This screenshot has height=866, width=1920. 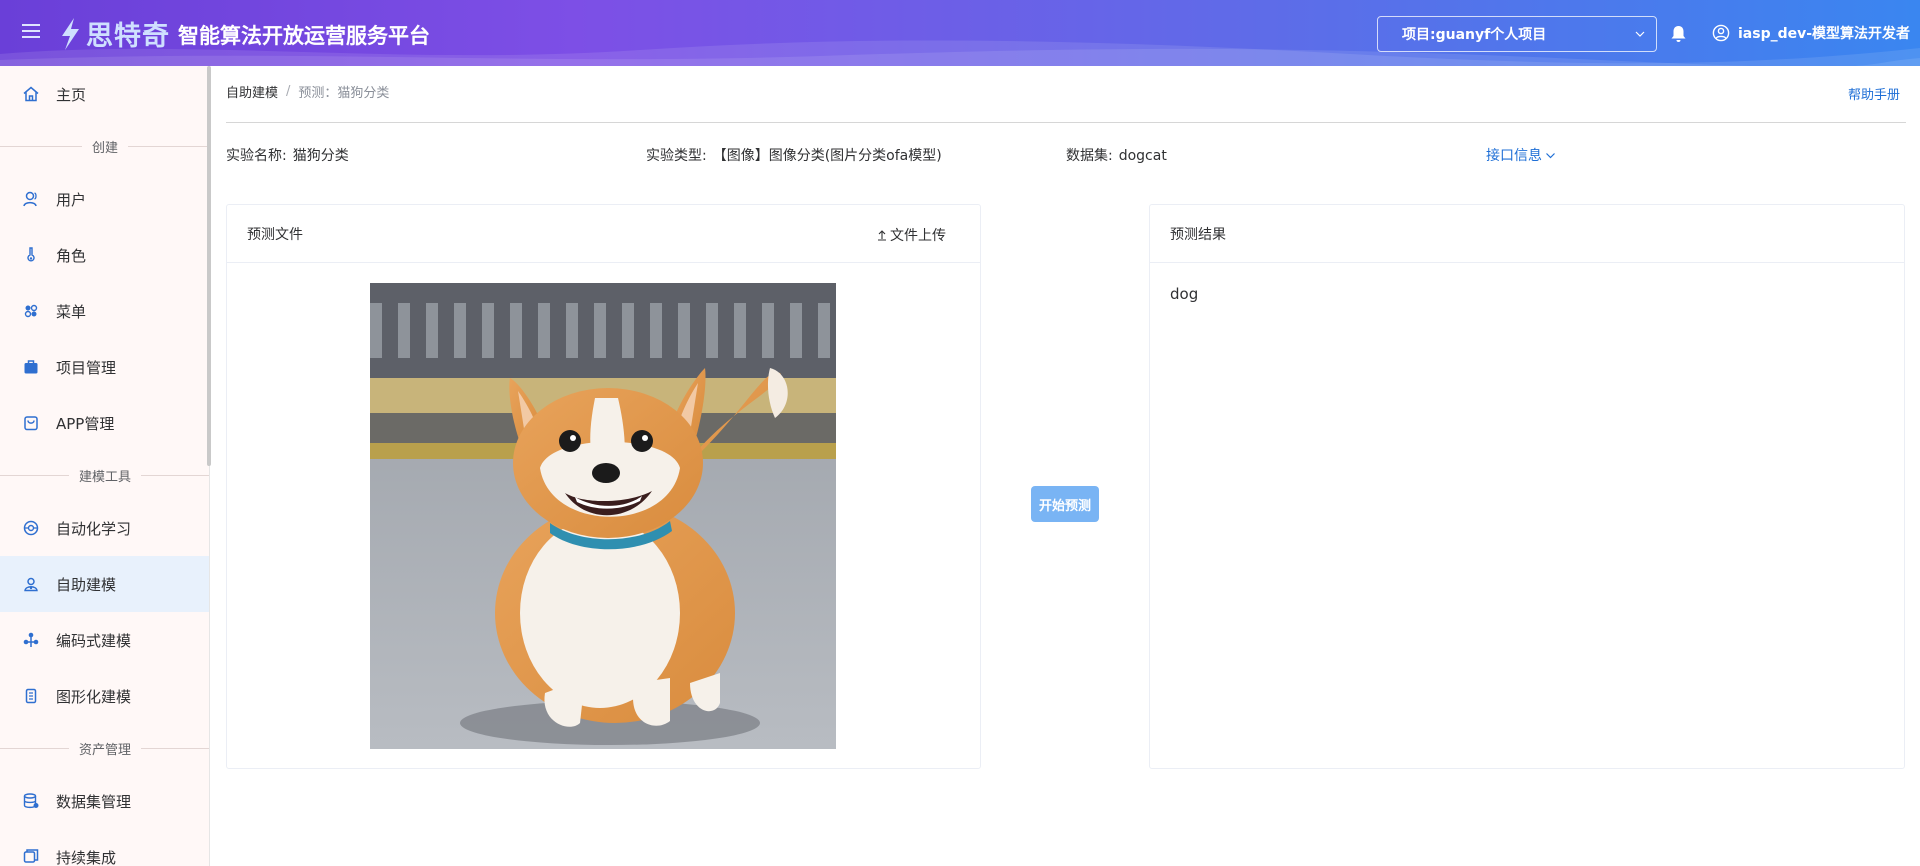 What do you see at coordinates (31, 367) in the screenshot?
I see `briefcase-icon` at bounding box center [31, 367].